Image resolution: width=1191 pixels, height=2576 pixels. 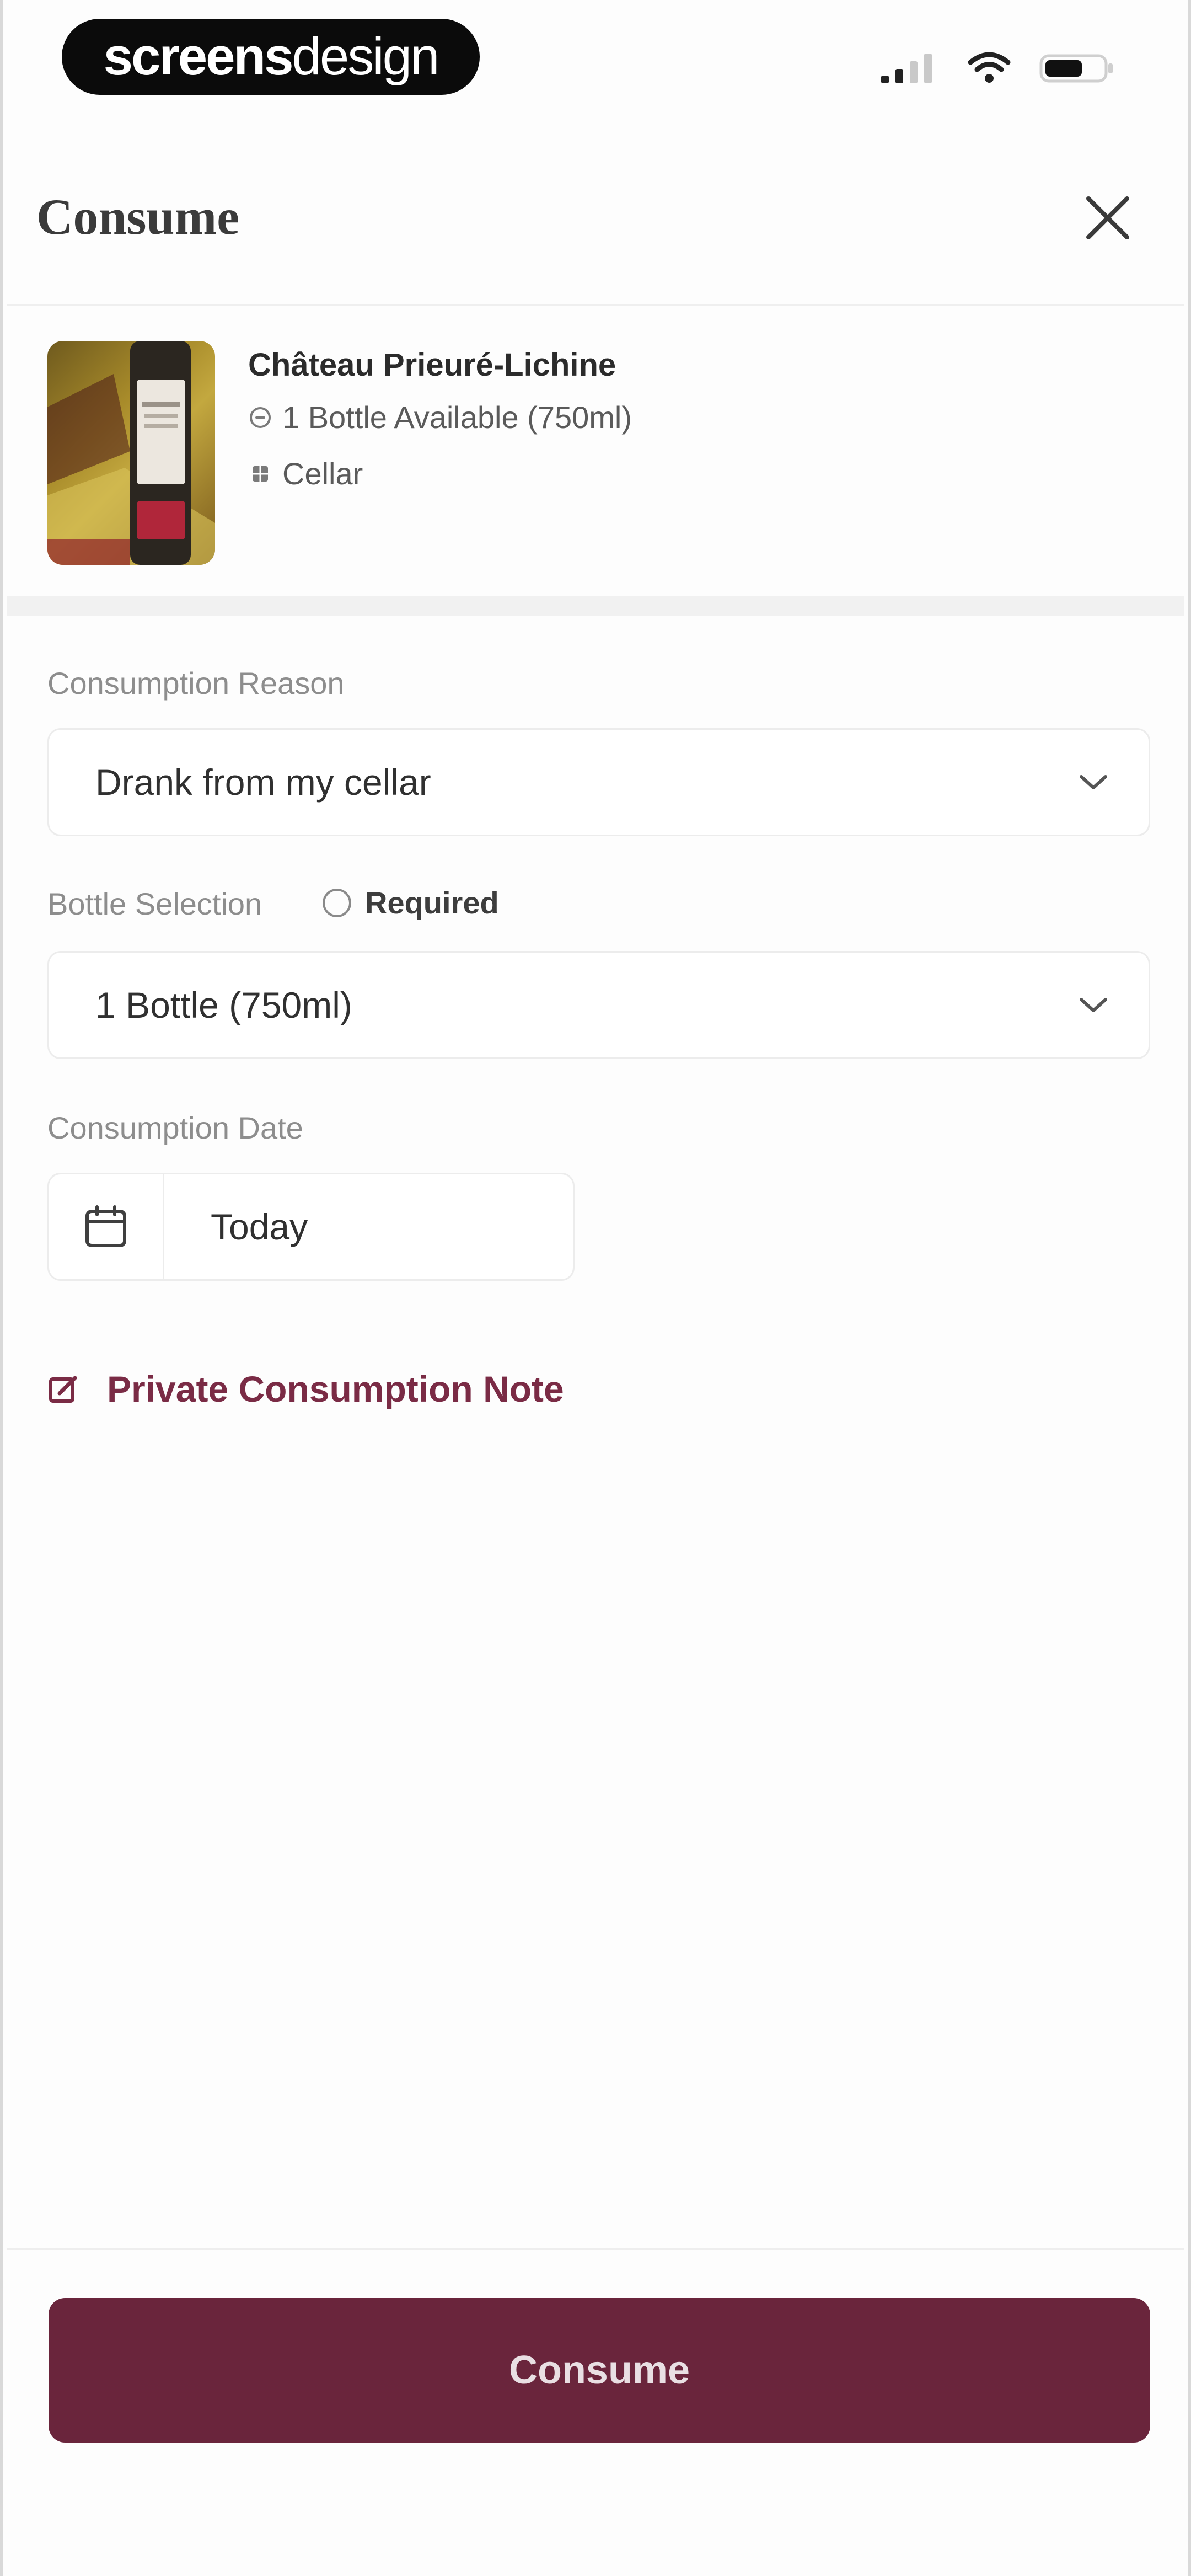 I want to click on wifi-icon, so click(x=989, y=67).